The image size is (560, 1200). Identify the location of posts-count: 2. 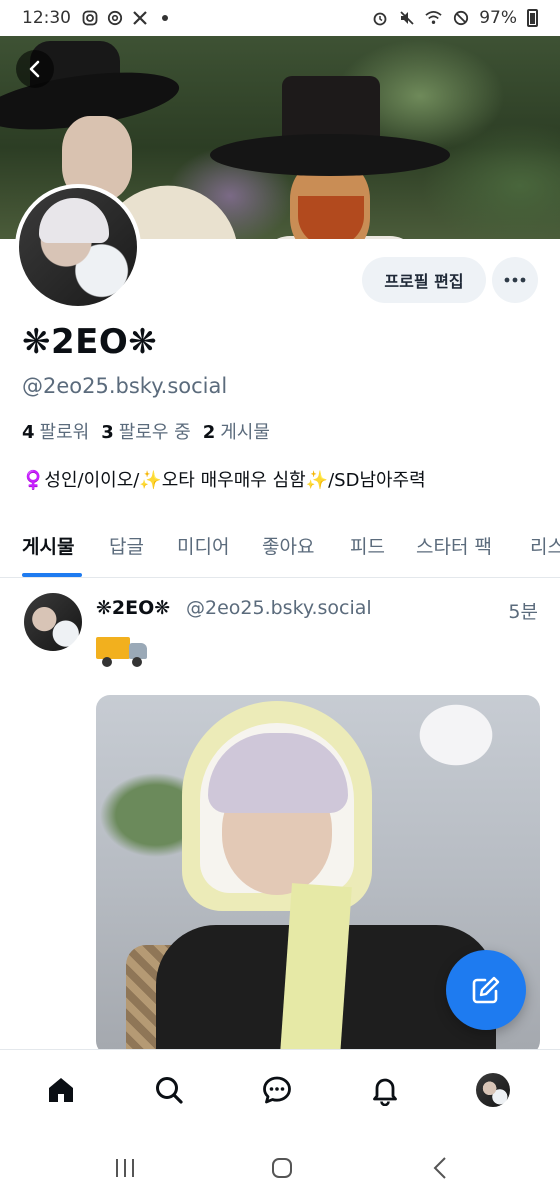
(209, 432).